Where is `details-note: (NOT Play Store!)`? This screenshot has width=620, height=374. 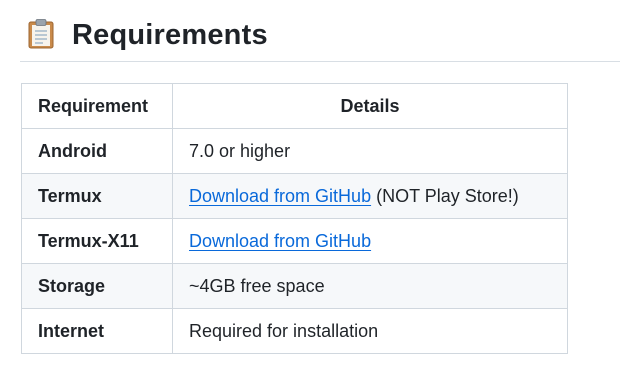 details-note: (NOT Play Store!) is located at coordinates (447, 195).